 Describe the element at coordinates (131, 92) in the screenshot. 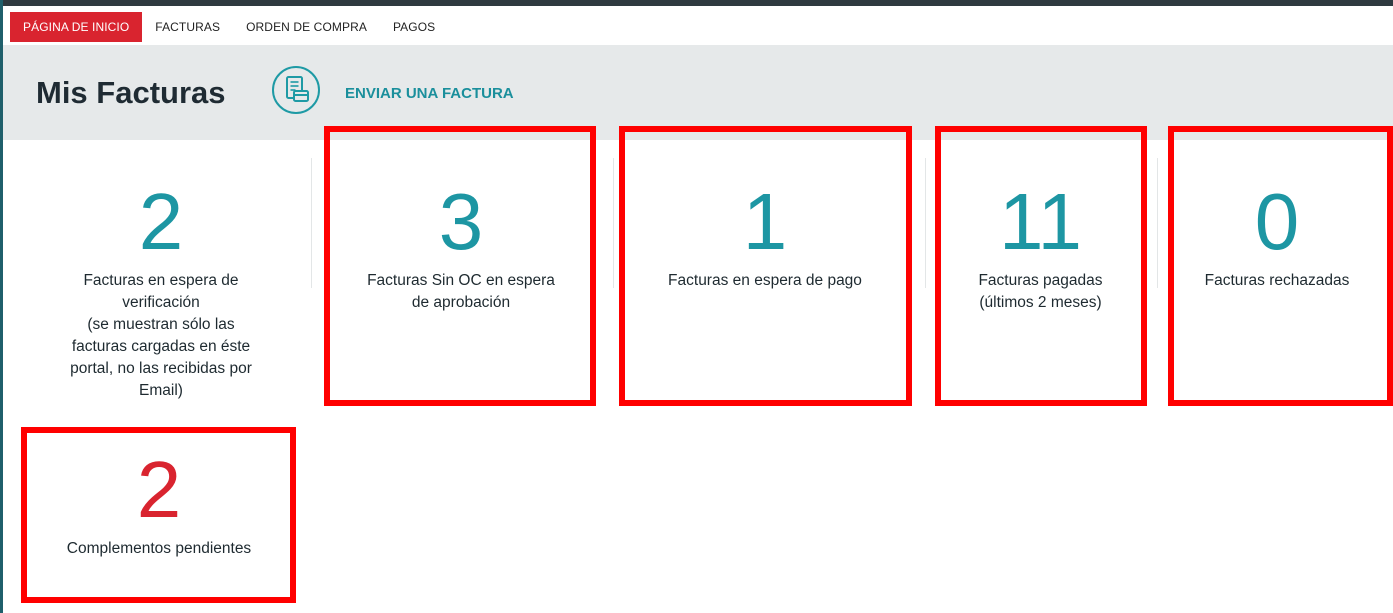

I see `page-title: Mis Facturas` at that location.